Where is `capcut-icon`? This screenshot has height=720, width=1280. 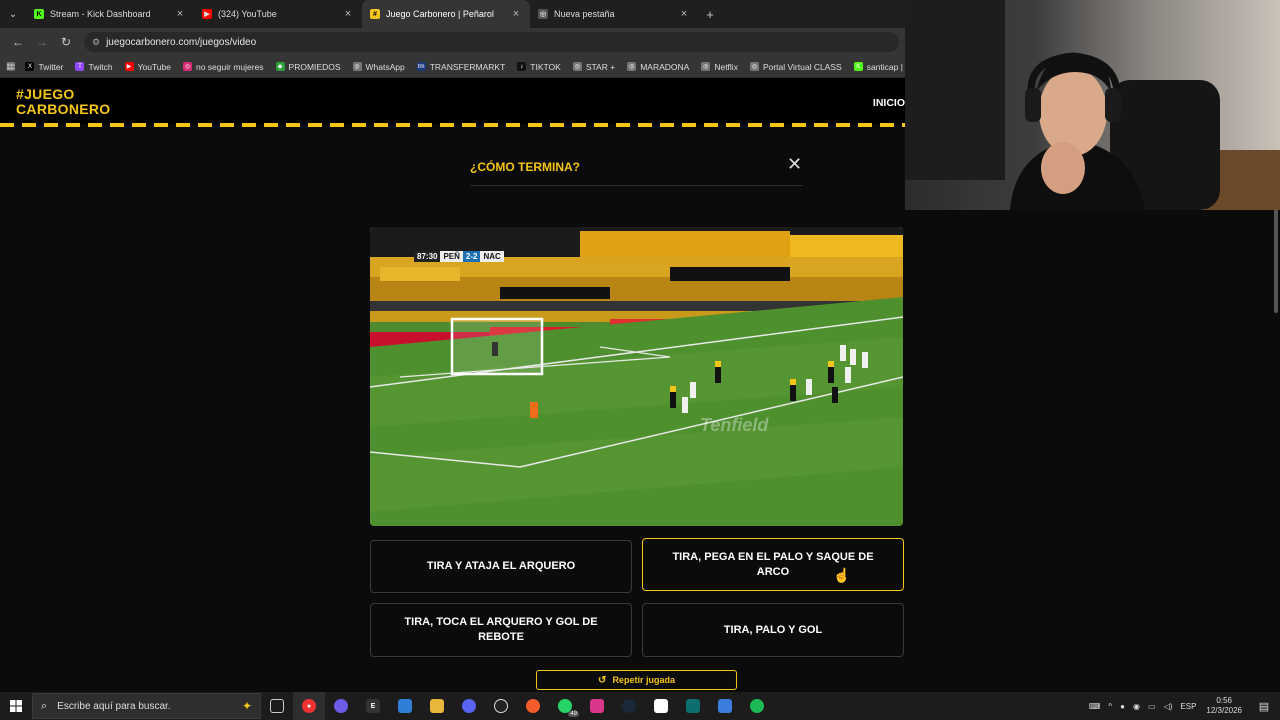 capcut-icon is located at coordinates (661, 706).